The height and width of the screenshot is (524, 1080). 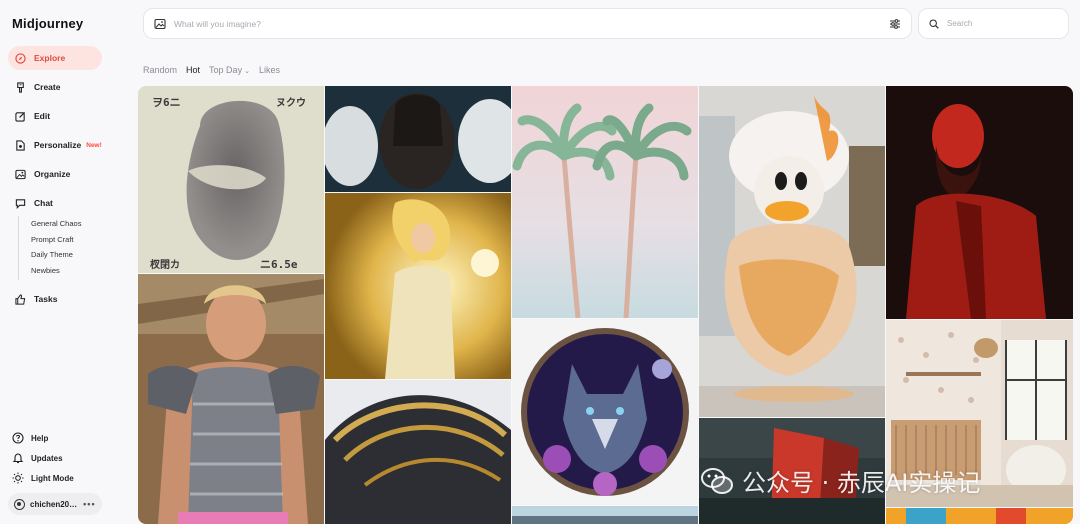 What do you see at coordinates (217, 24) in the screenshot?
I see `imagine-input: What will you imagine?` at bounding box center [217, 24].